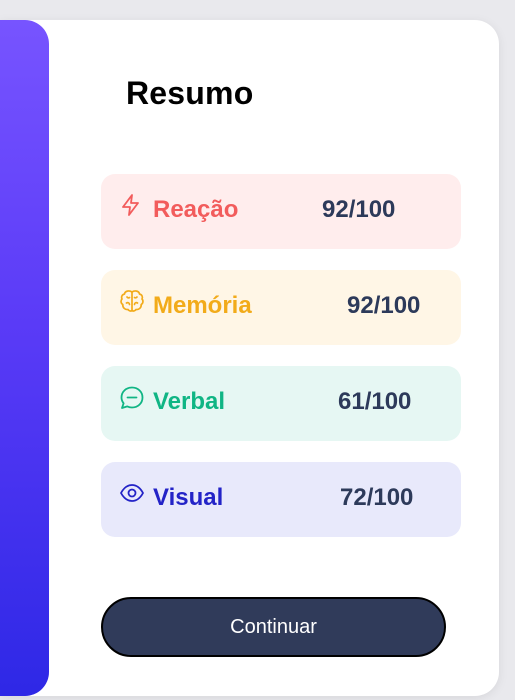 The height and width of the screenshot is (700, 515). What do you see at coordinates (131, 205) in the screenshot?
I see `lightning-icon` at bounding box center [131, 205].